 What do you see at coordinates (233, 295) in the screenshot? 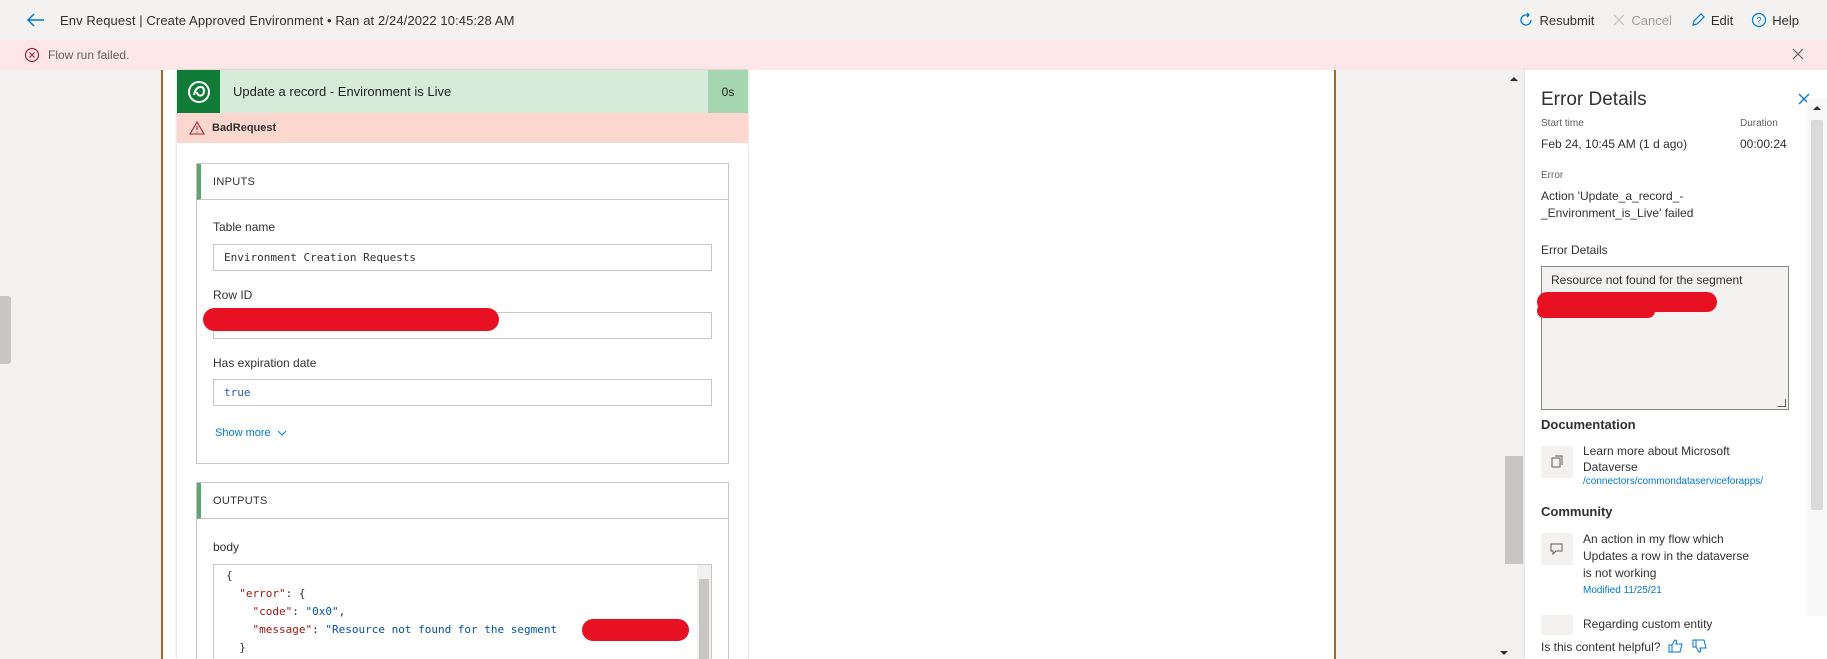
I see `row-id-label: Row ID` at bounding box center [233, 295].